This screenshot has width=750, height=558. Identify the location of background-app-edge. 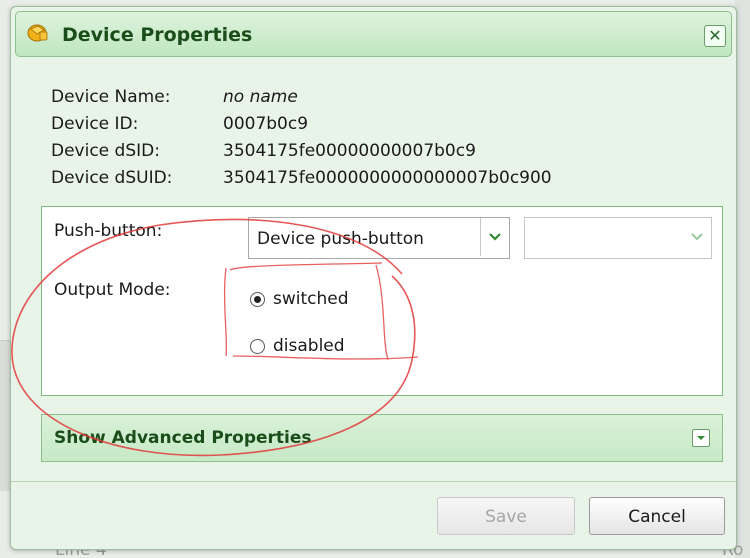
(742, 279).